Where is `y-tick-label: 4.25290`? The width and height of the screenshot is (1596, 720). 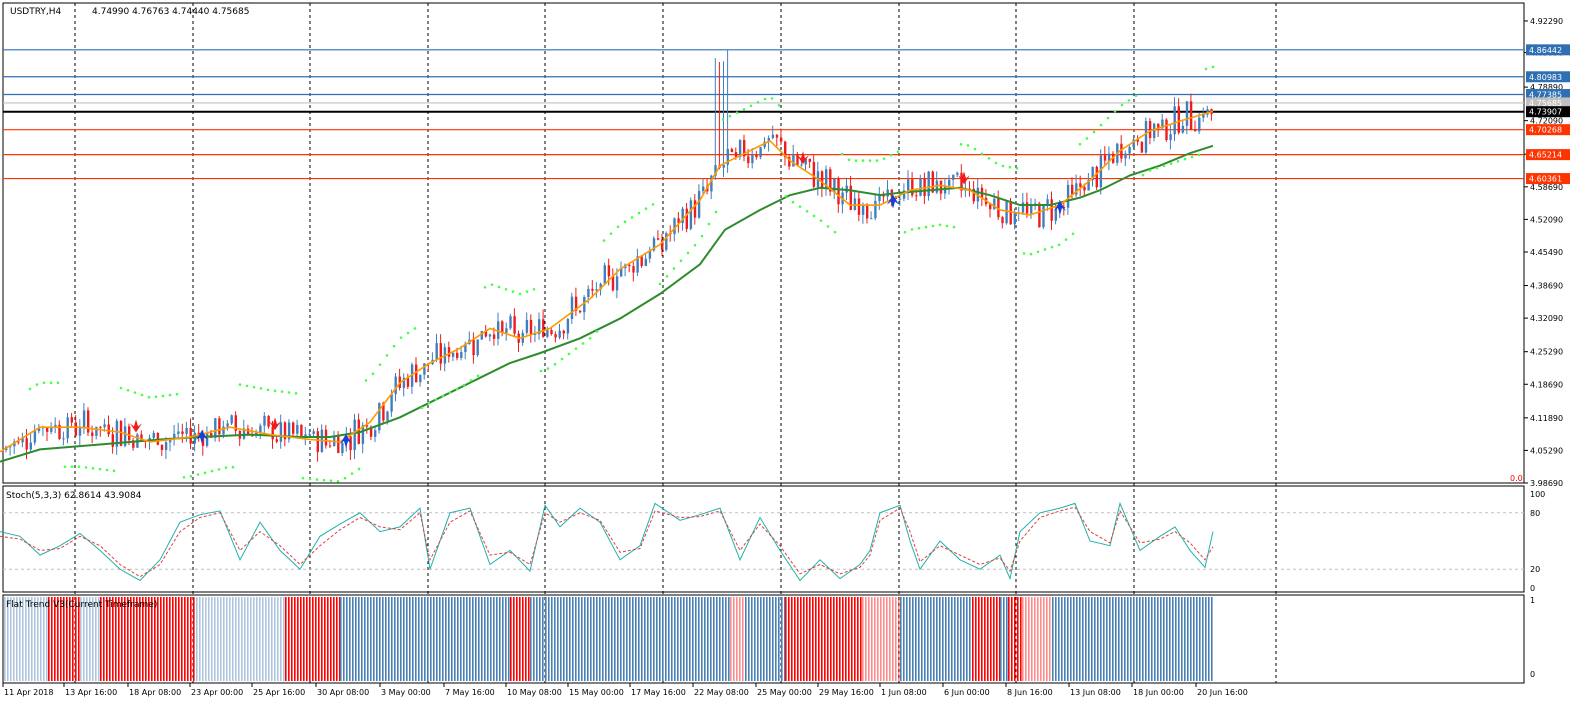
y-tick-label: 4.25290 is located at coordinates (1546, 352).